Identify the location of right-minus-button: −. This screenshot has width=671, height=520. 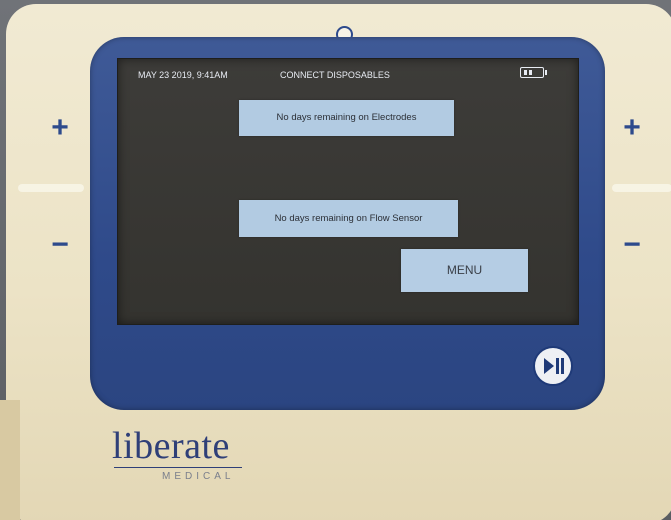
(632, 247).